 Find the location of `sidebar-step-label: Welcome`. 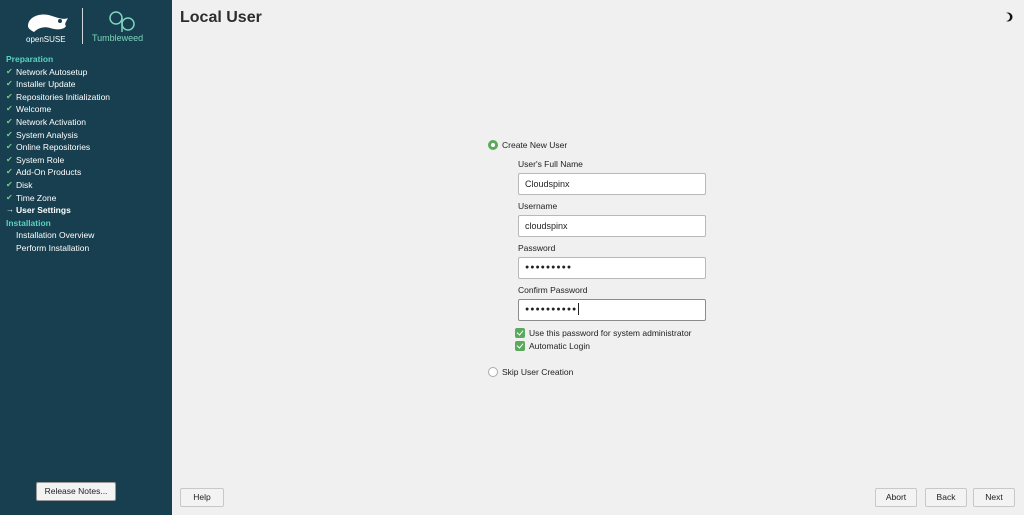

sidebar-step-label: Welcome is located at coordinates (34, 109).